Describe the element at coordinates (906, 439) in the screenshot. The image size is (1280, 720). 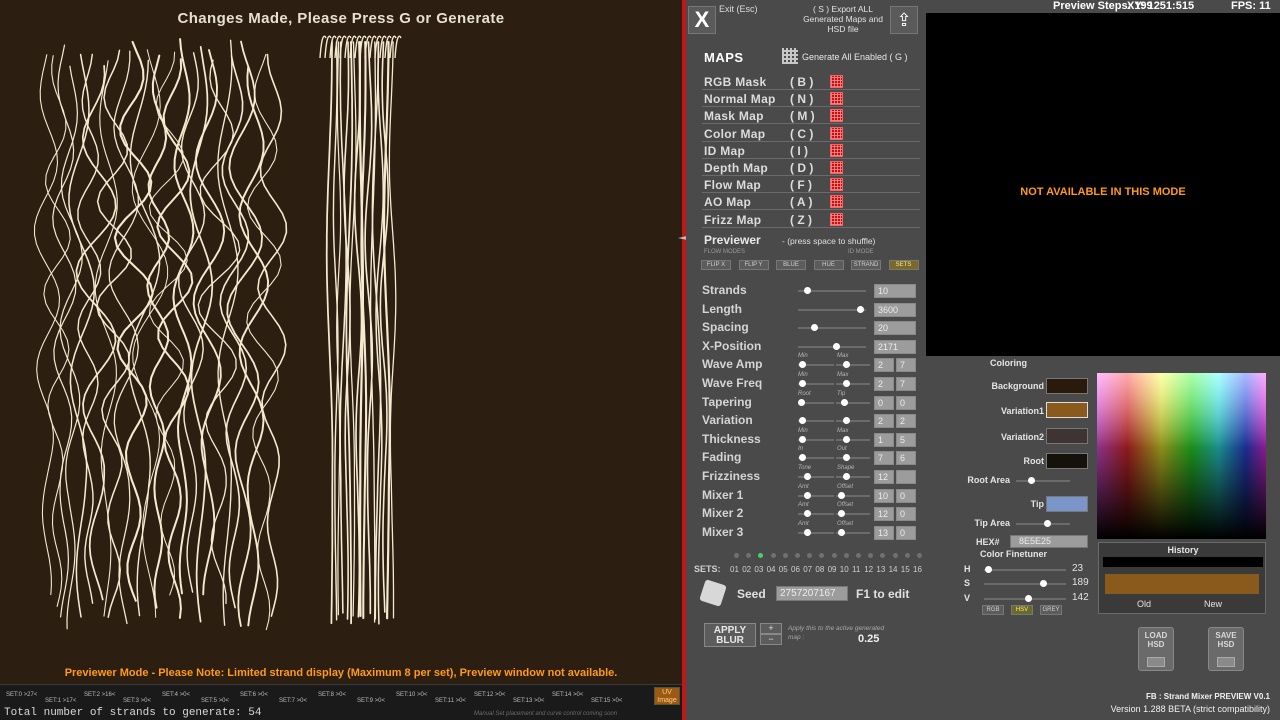
I see `param-value-b: 5` at that location.